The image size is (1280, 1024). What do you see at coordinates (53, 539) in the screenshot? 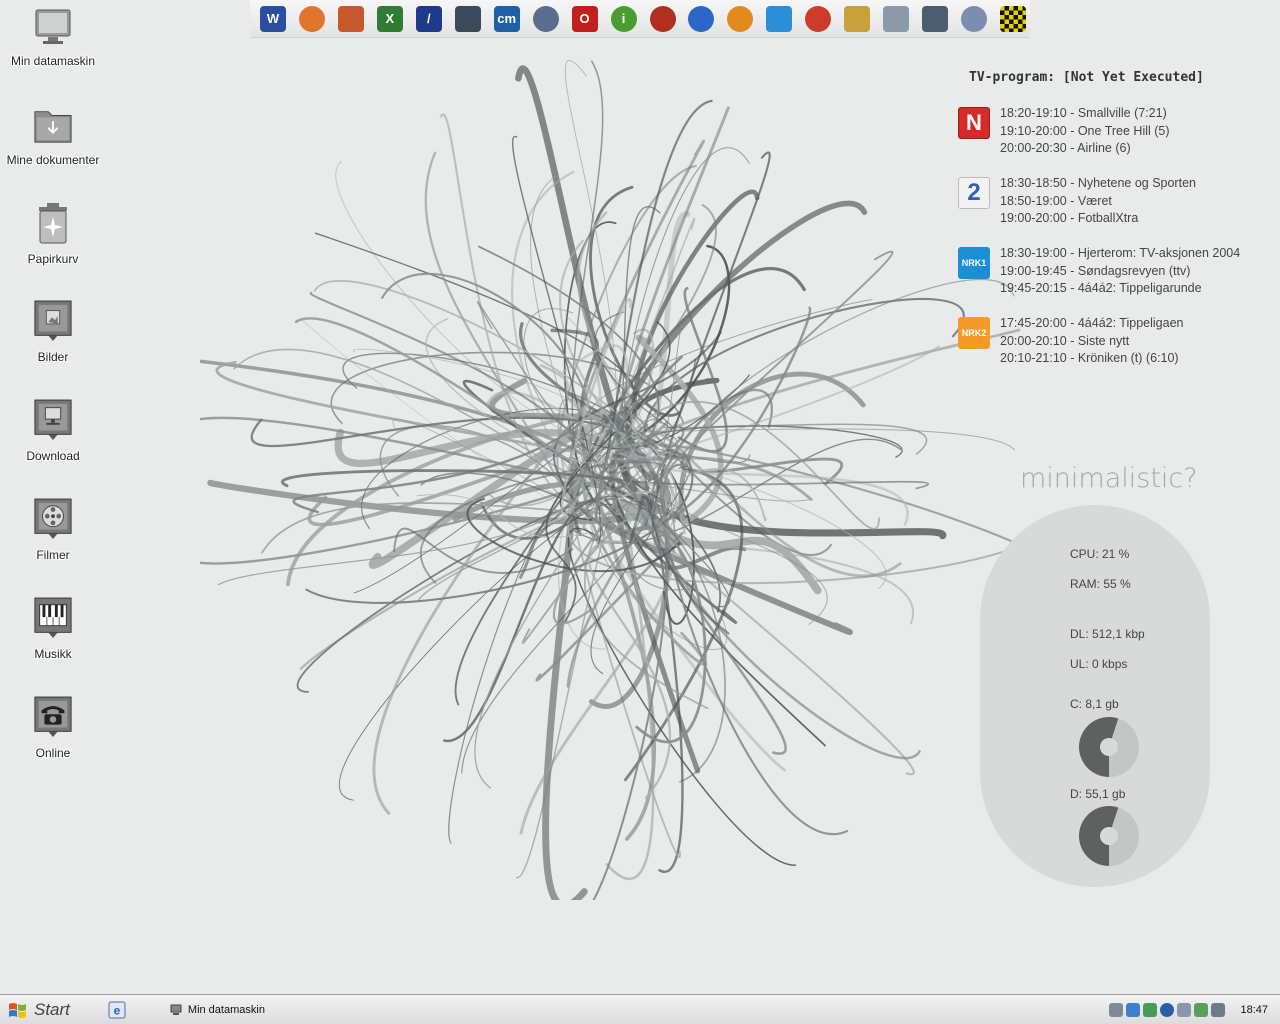
I see `desktop-icon-filmer: Filmer` at bounding box center [53, 539].